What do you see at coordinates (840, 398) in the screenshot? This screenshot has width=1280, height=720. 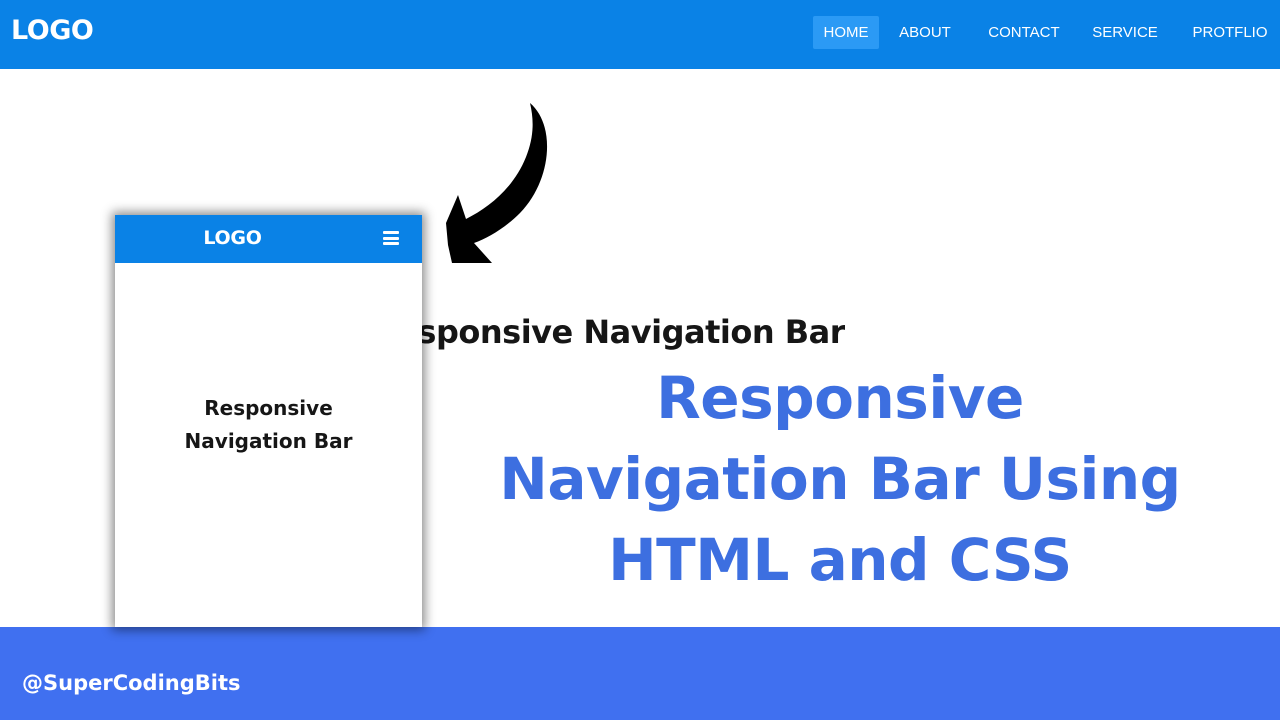 I see `title-line1: Responsive` at bounding box center [840, 398].